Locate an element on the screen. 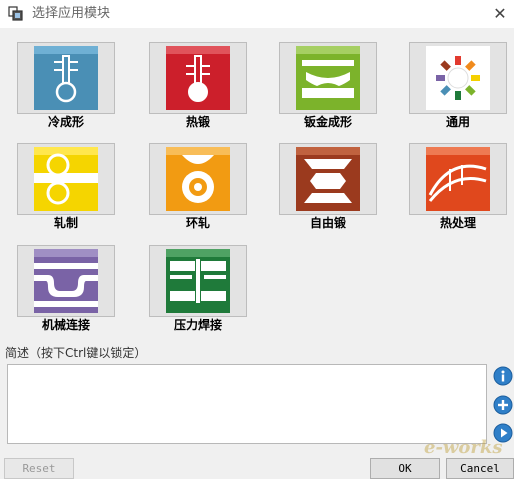  reset-button: Reset is located at coordinates (39, 468).